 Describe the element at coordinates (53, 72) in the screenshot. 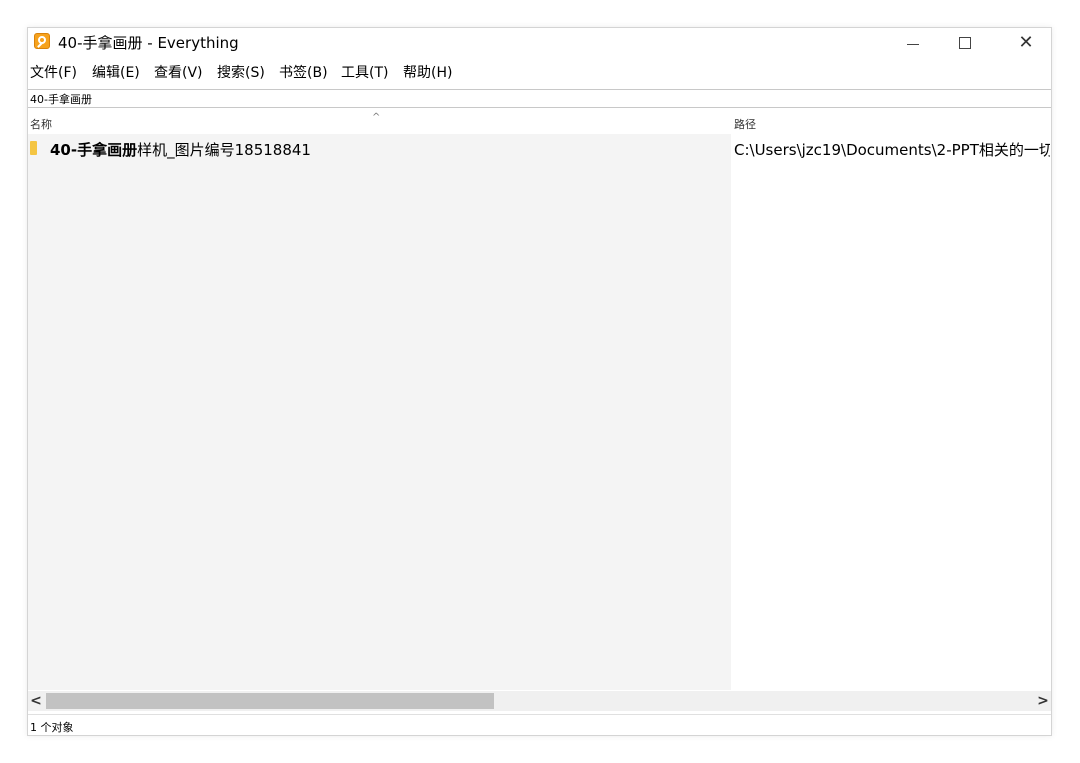

I see `menu-file: 文件(F)` at that location.